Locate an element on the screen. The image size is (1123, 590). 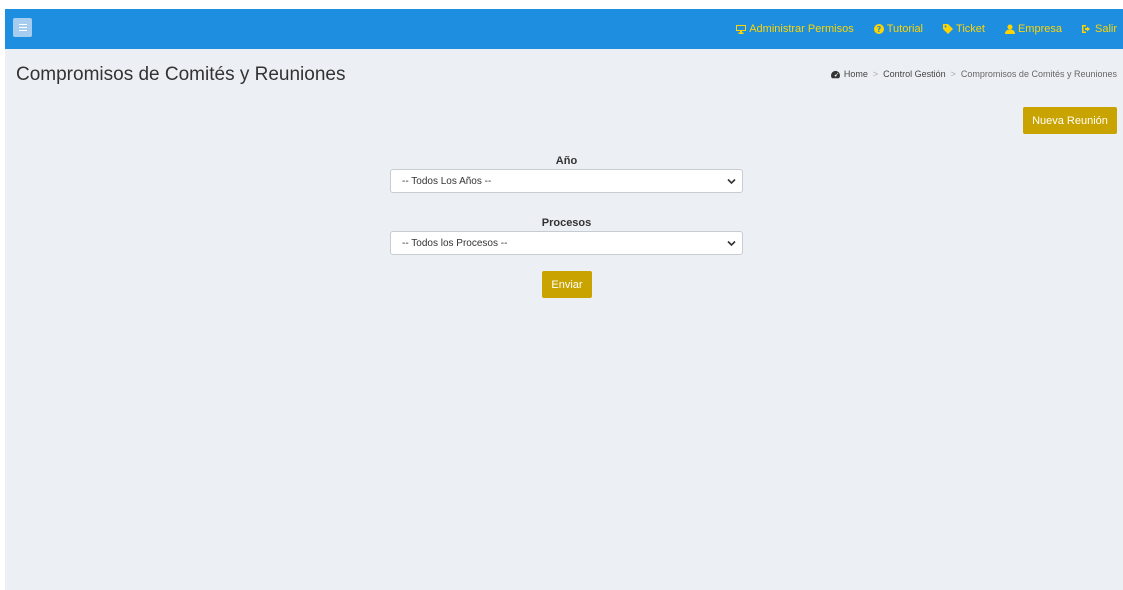
bars-icon is located at coordinates (22, 27).